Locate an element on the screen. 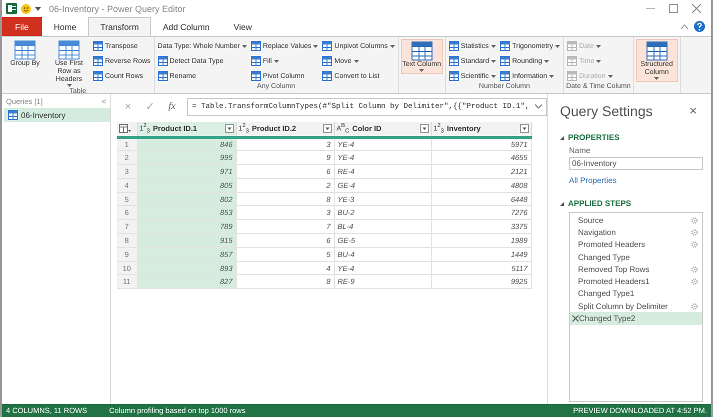  step-item: Changed Type2 is located at coordinates (636, 318).